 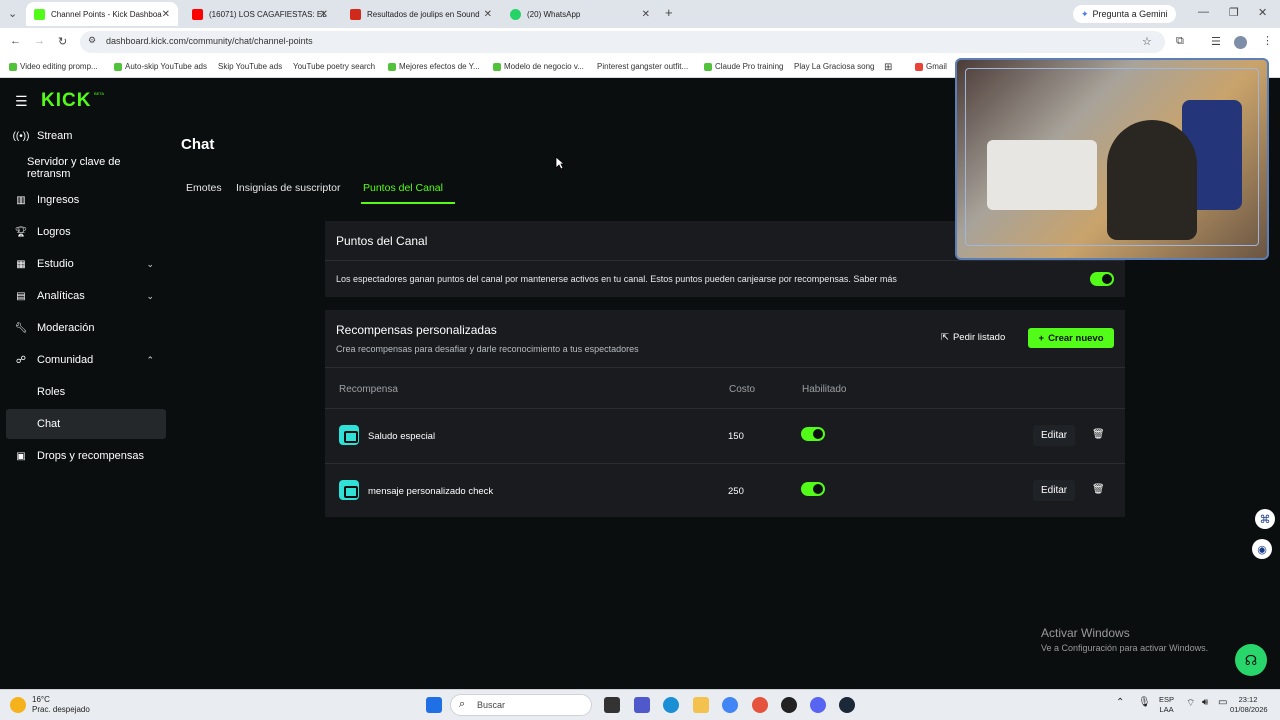 I want to click on divider, so click(x=725, y=260).